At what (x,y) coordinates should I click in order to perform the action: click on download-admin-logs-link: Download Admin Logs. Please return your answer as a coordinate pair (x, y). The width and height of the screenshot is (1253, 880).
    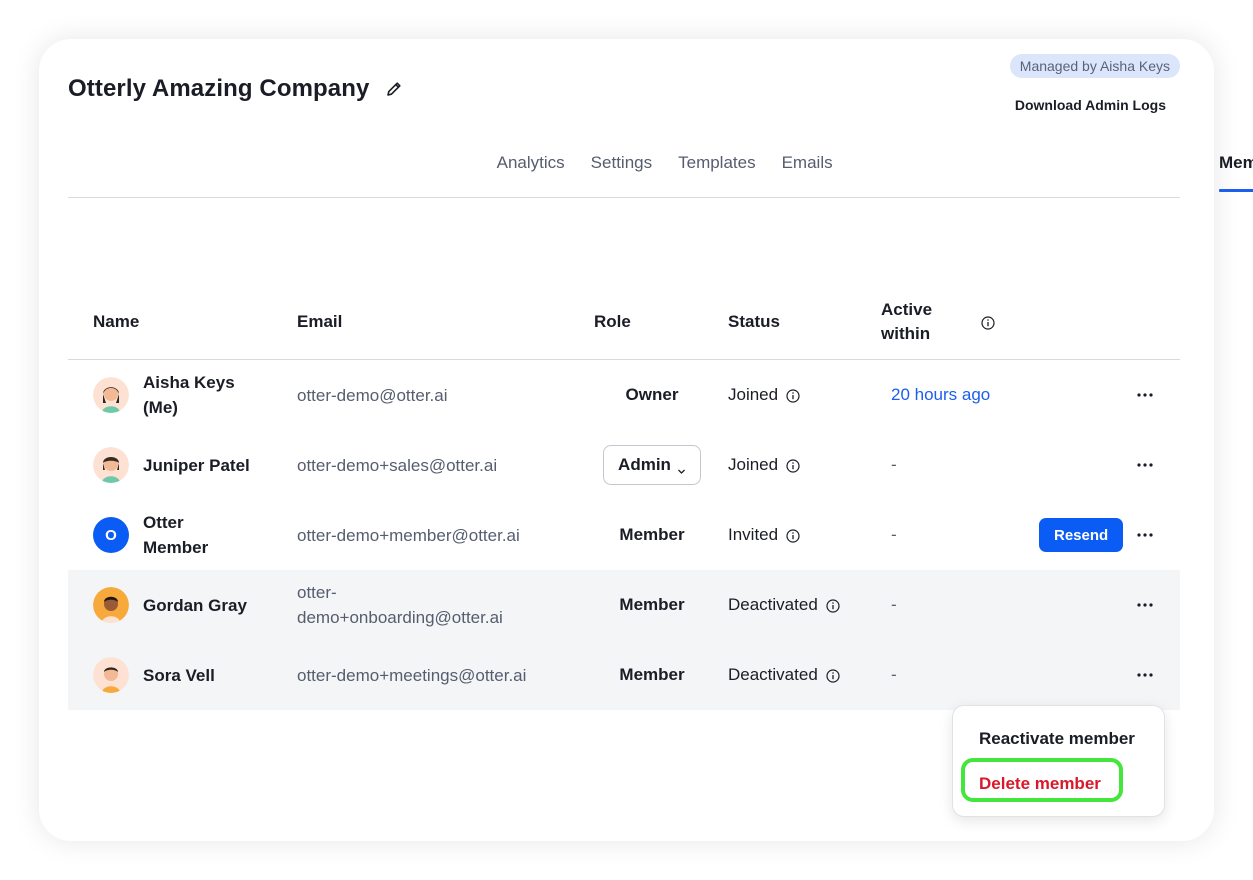
    Looking at the image, I should click on (1090, 105).